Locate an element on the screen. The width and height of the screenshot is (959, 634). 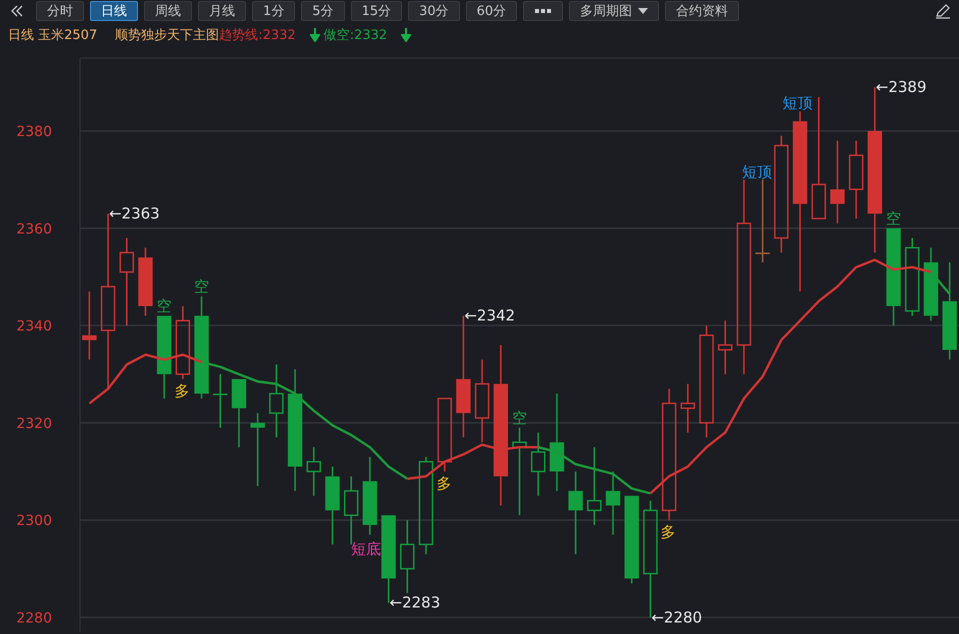
axis-label: 2300 is located at coordinates (34, 521).